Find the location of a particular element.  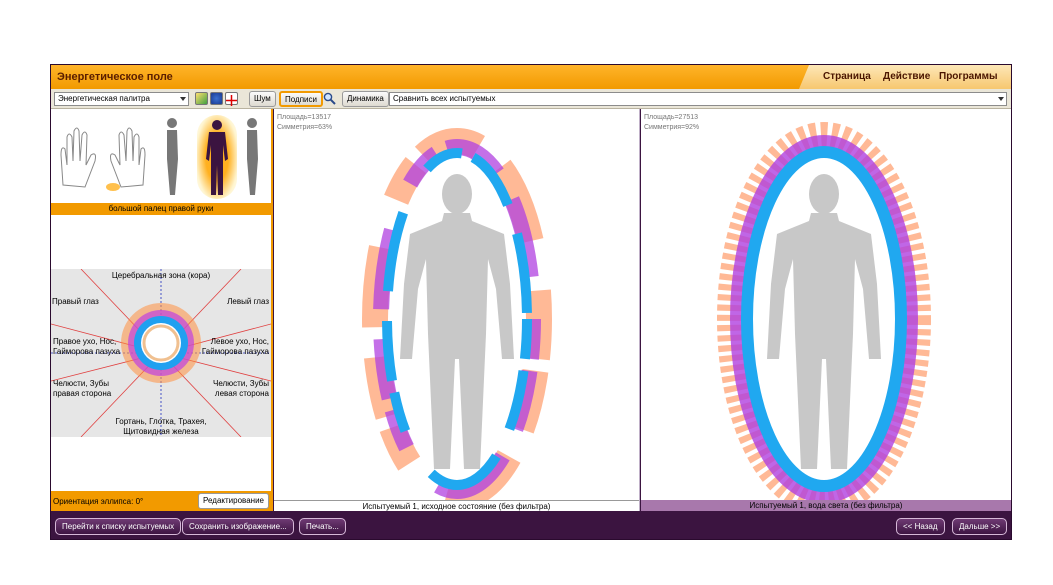

zone-left-sinus: Гайморова пазуха is located at coordinates (235, 351).